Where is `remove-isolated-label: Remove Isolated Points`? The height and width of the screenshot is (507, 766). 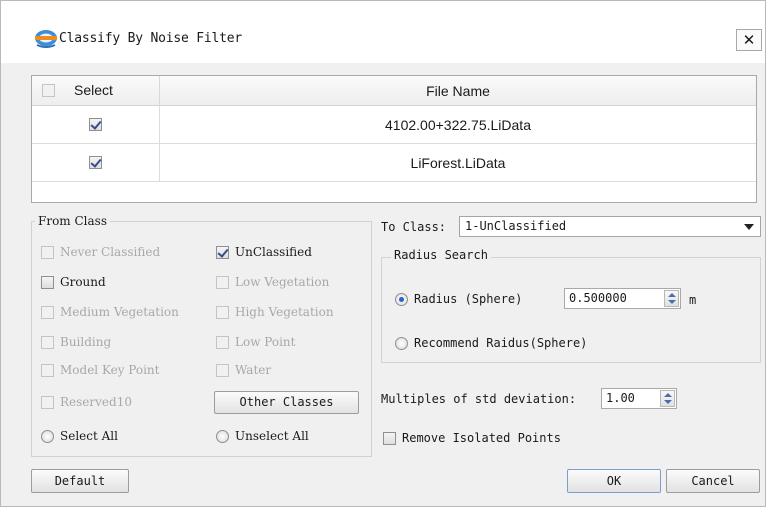
remove-isolated-label: Remove Isolated Points is located at coordinates (481, 438).